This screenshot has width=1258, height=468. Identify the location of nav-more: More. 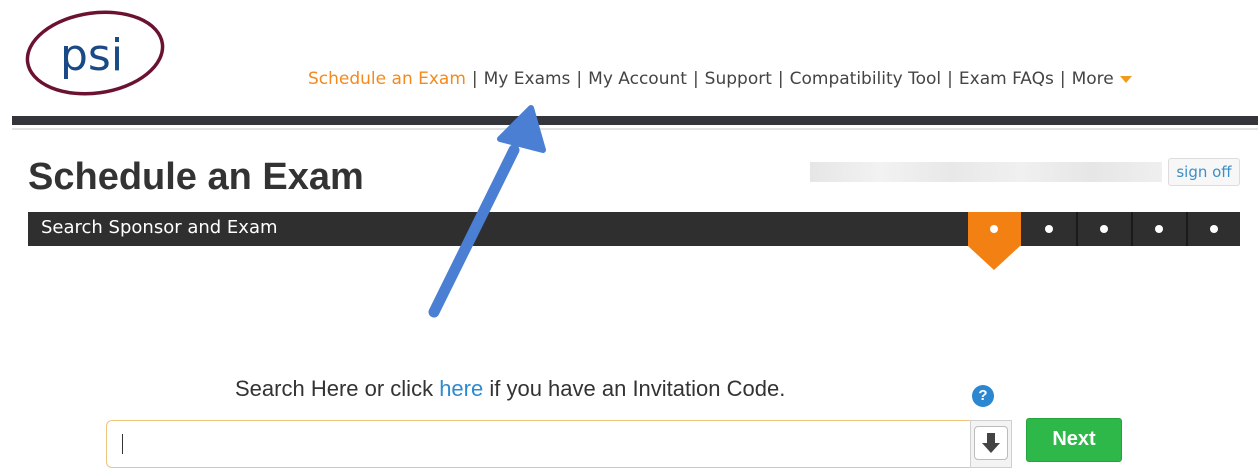
(1102, 79).